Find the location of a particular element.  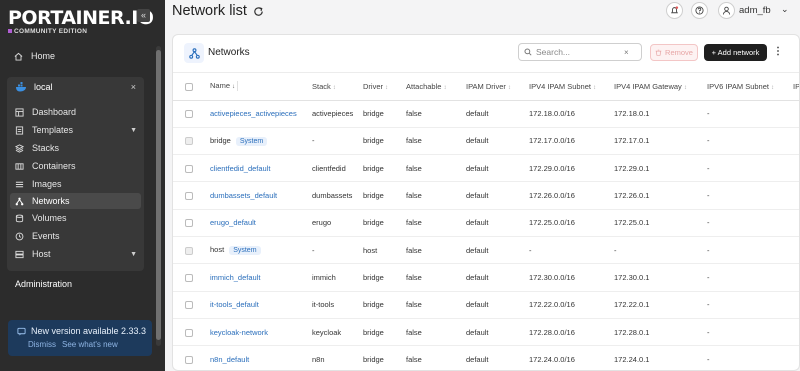

sidebar-item-dashboard: Dashboard is located at coordinates (79, 112).